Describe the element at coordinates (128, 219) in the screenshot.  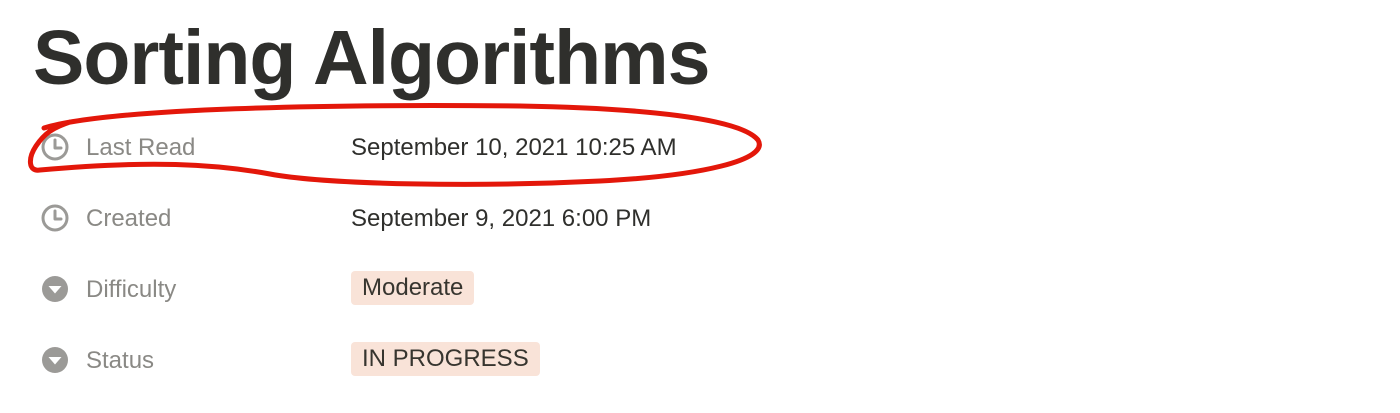
I see `property-name-created: Created` at that location.